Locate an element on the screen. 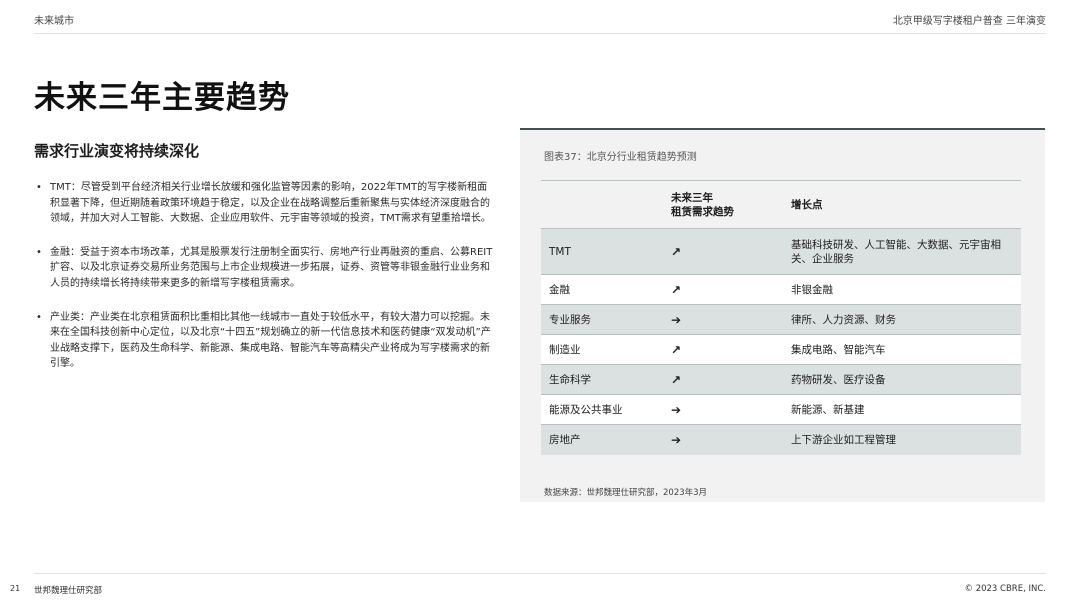 The width and height of the screenshot is (1080, 608). table-row: 房地产 ➔ 上下游企业如工程管理 is located at coordinates (781, 439).